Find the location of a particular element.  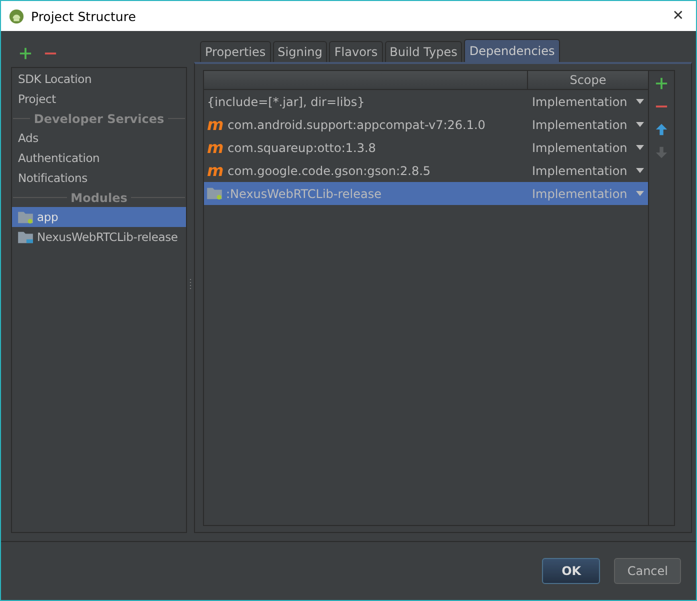

tab: Build Types is located at coordinates (423, 51).